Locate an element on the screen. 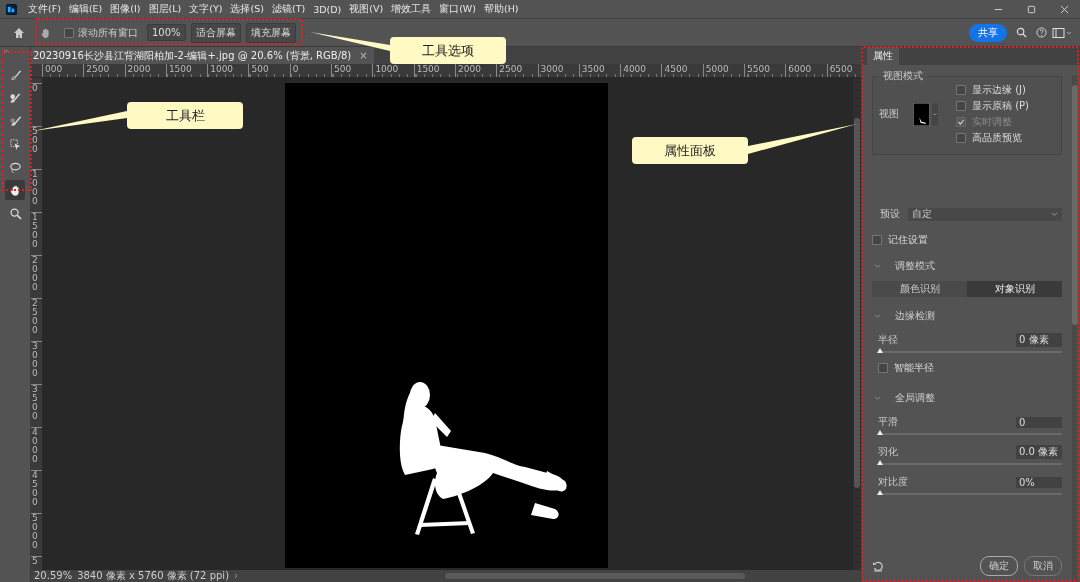 This screenshot has height=582, width=1080. checkbox-label: 智能半径 is located at coordinates (914, 368).